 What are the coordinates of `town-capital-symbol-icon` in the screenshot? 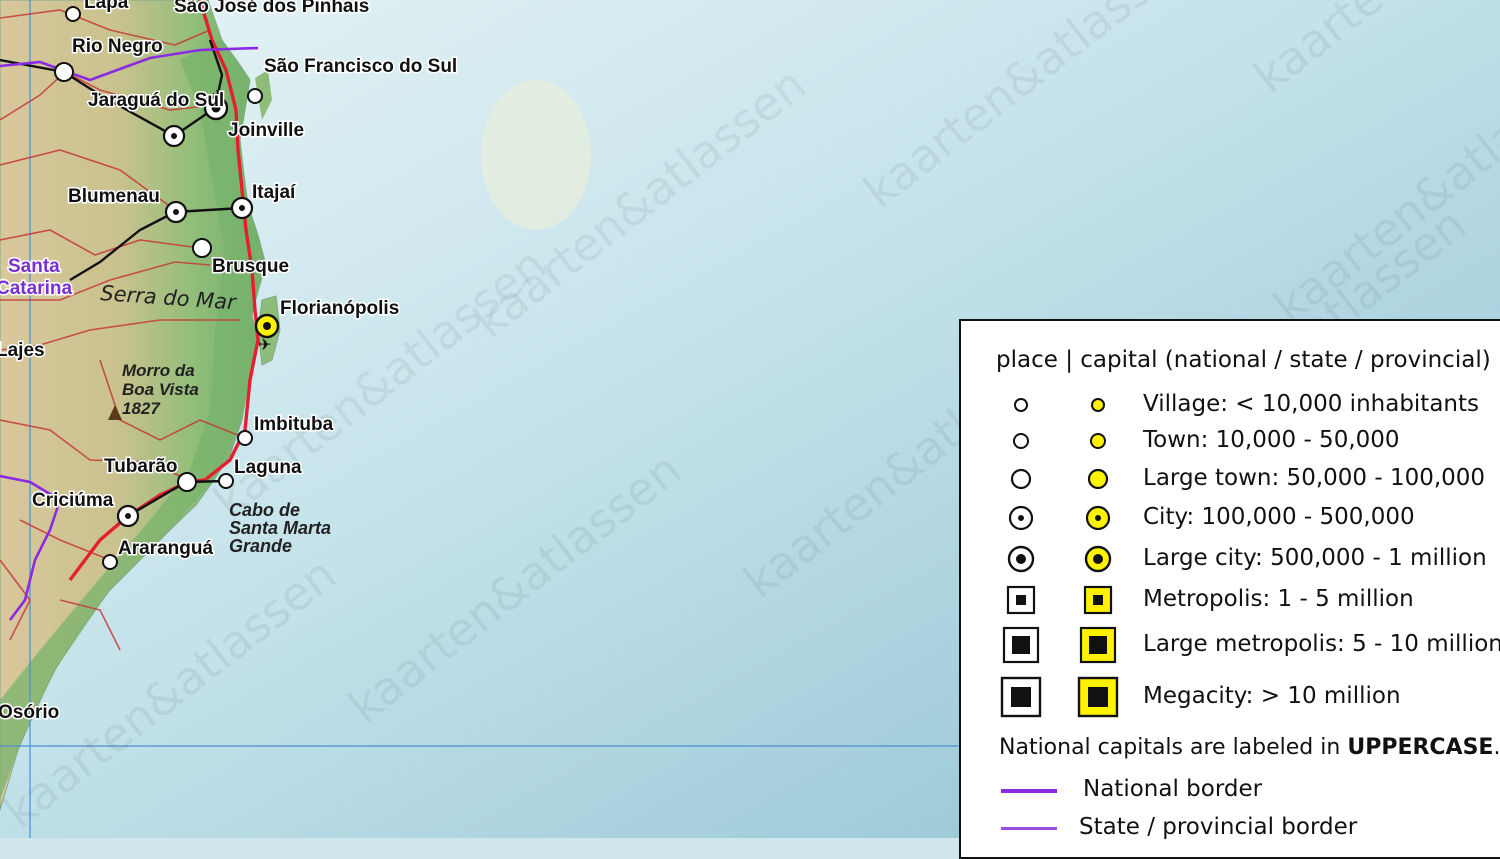 It's located at (1098, 441).